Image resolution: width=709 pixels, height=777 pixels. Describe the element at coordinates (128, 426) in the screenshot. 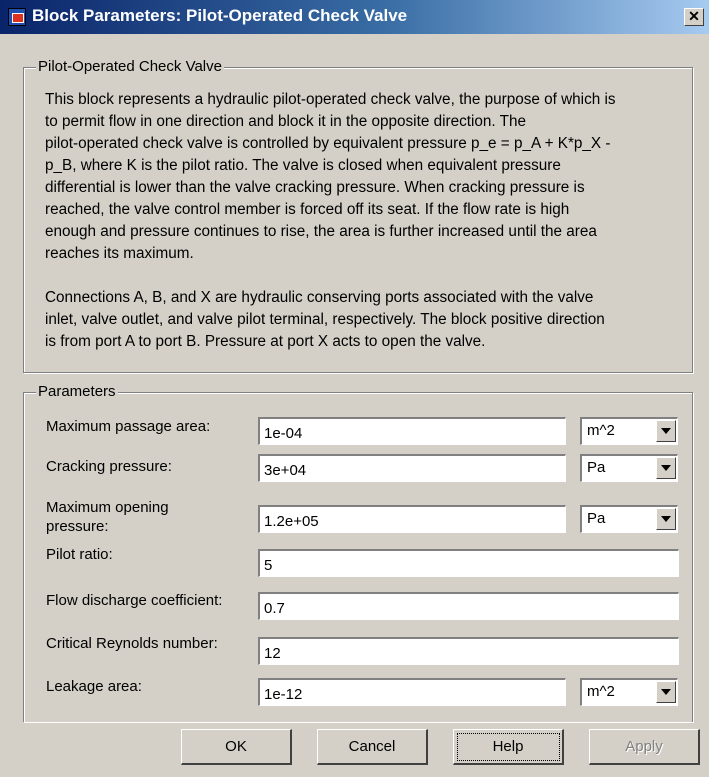

I see `max-passage-area-label: Maximum passage area:` at that location.